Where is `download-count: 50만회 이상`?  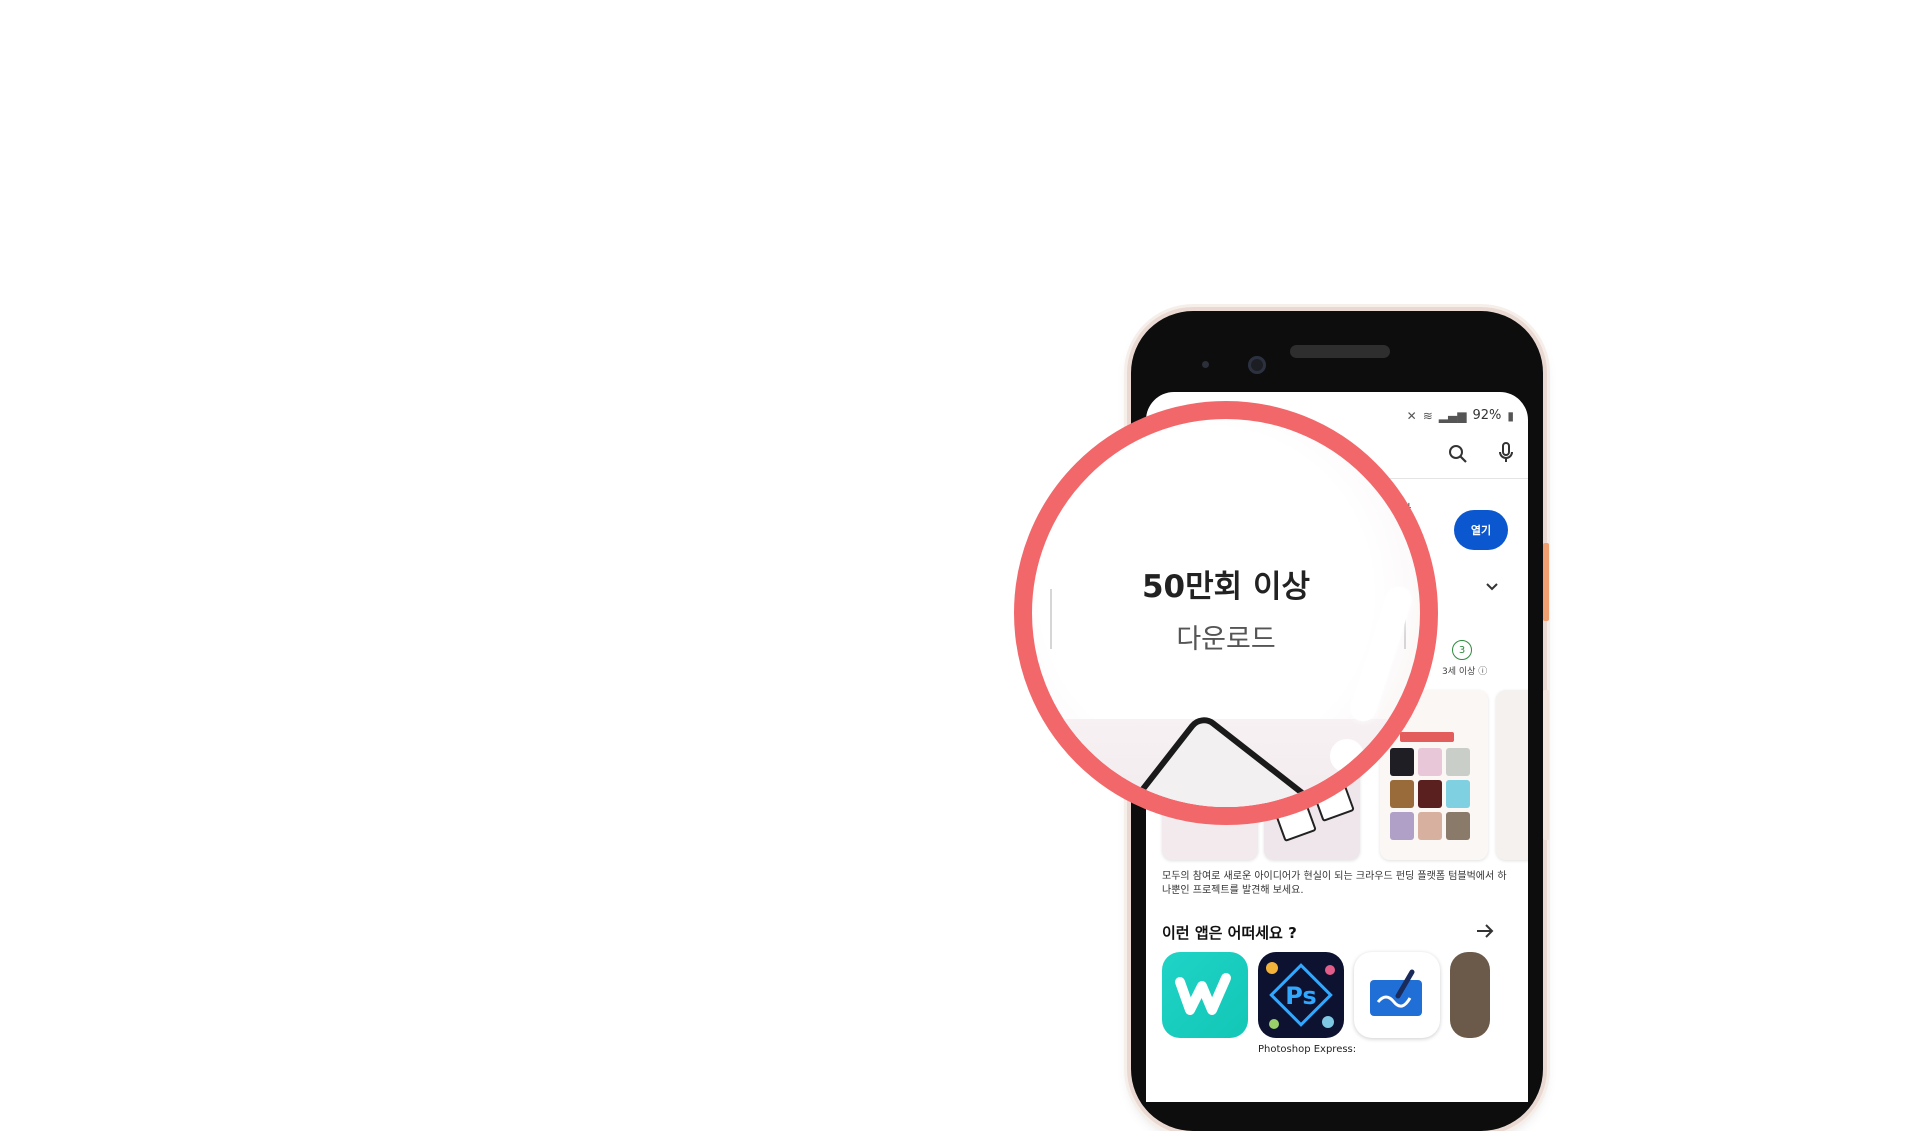
download-count: 50만회 이상 is located at coordinates (1225, 587).